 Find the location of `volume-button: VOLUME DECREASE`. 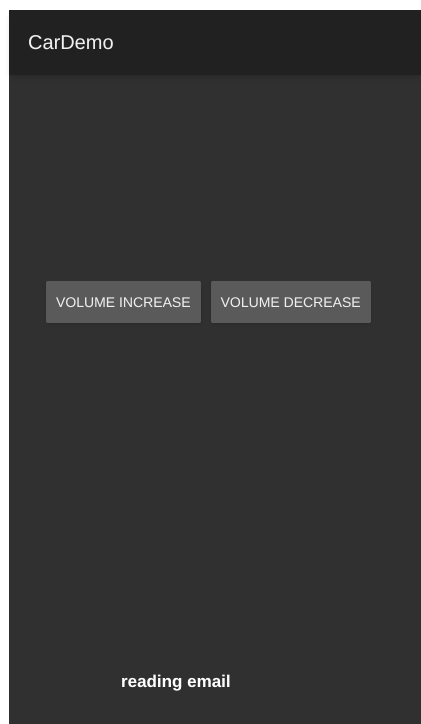

volume-button: VOLUME DECREASE is located at coordinates (290, 302).